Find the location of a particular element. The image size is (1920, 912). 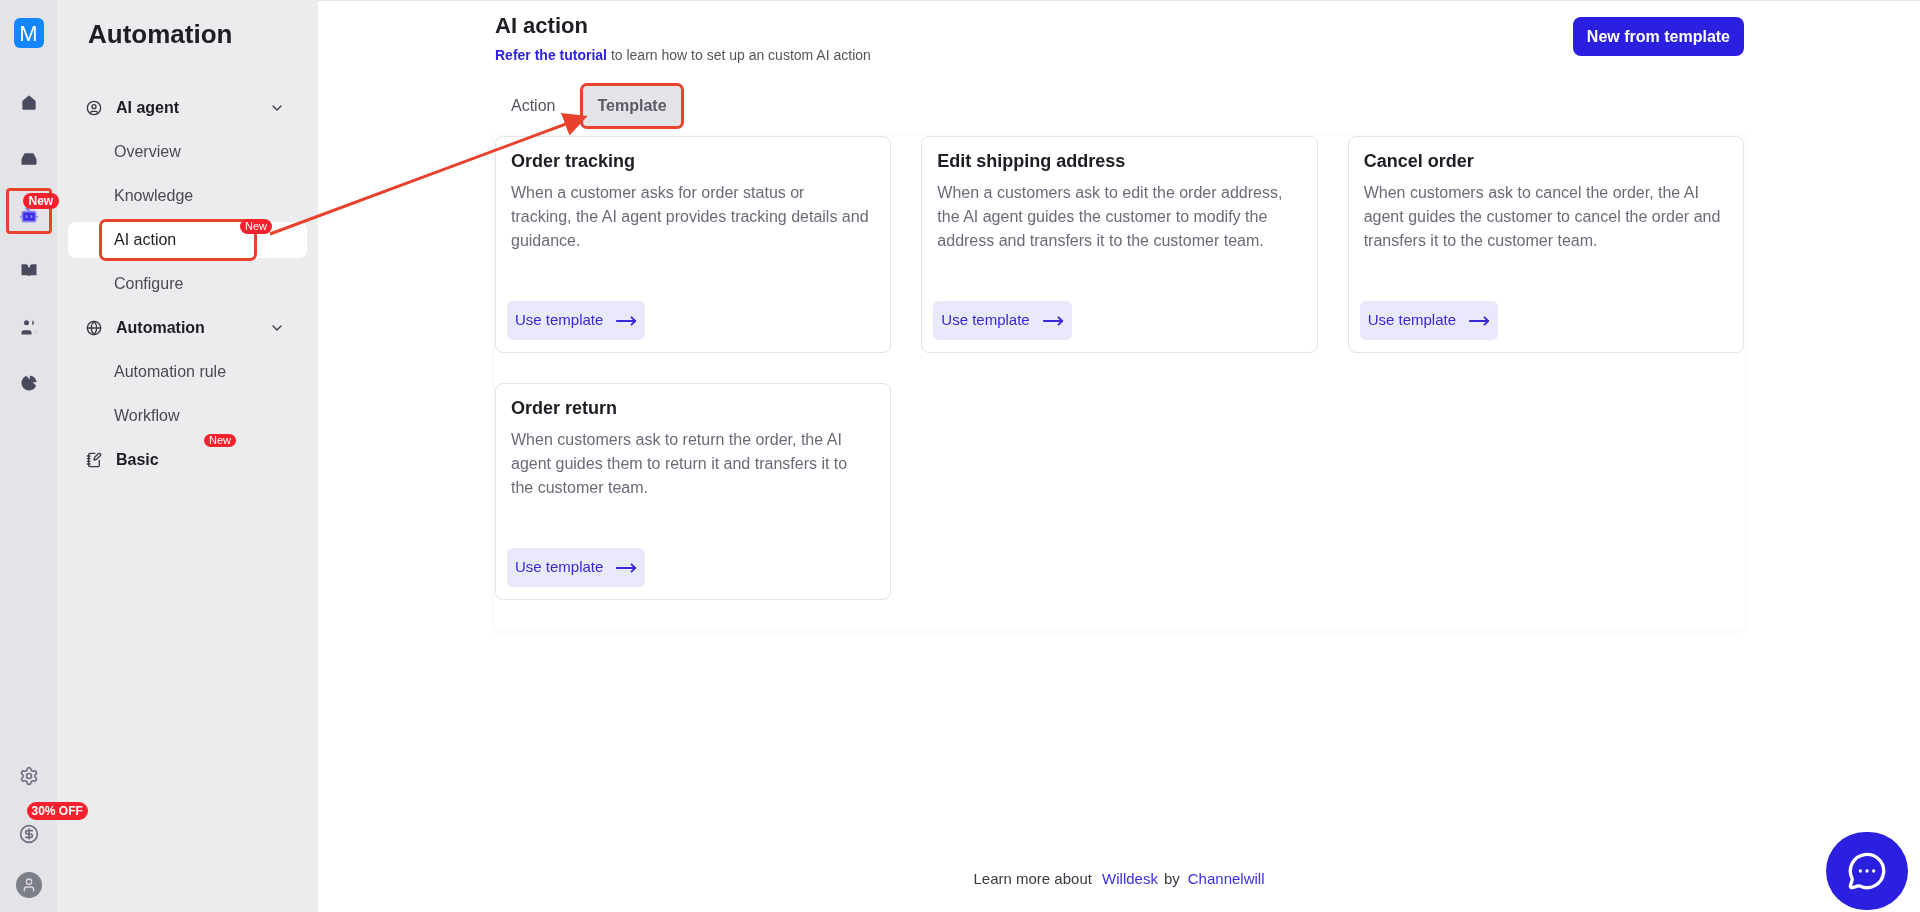

note-icon is located at coordinates (94, 460).